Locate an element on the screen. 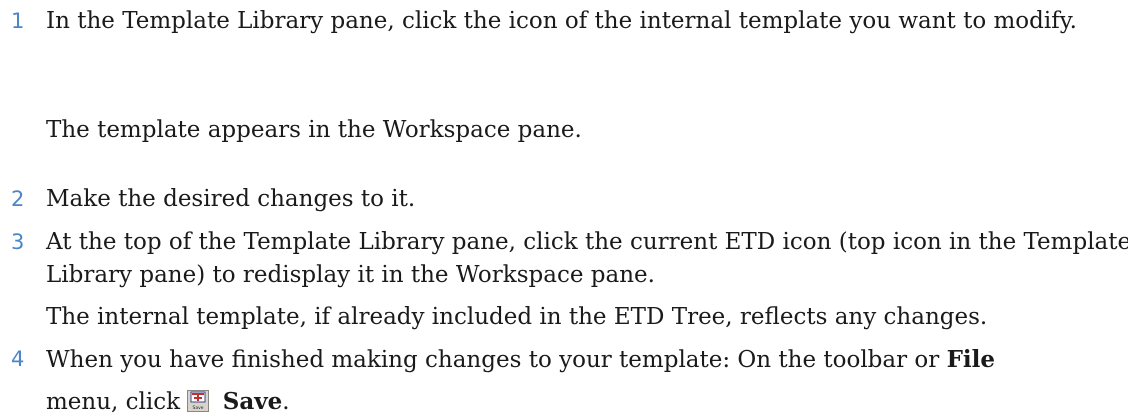  save-icon-caption: Save is located at coordinates (198, 408).